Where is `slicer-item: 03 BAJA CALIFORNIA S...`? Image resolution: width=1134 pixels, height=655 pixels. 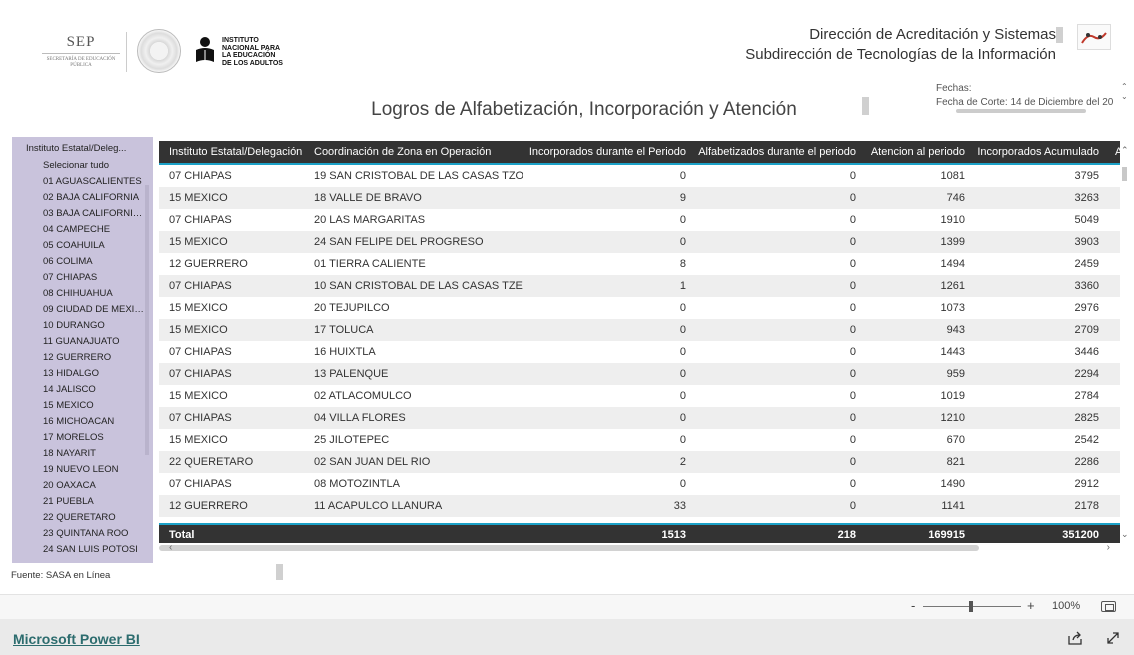
slicer-item: 03 BAJA CALIFORNIA S... is located at coordinates (95, 214).